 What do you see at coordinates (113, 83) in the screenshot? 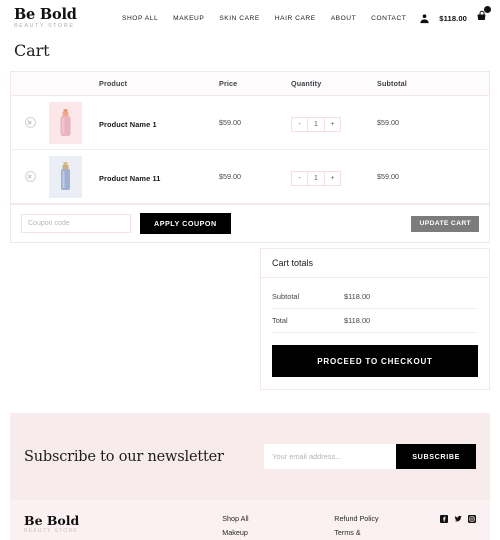
I see `column-header-product: Product` at bounding box center [113, 83].